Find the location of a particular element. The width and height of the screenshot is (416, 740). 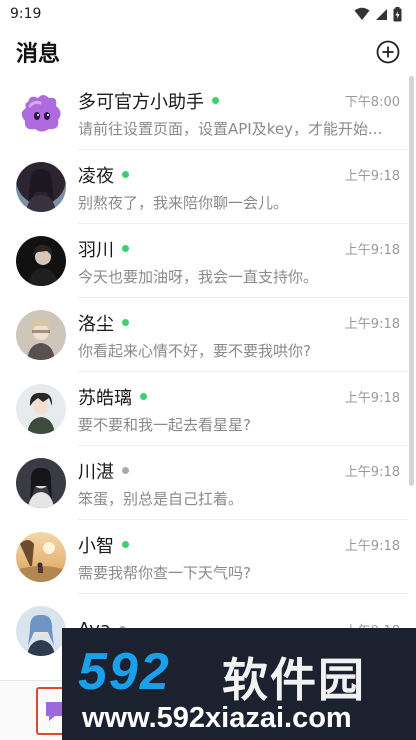

status-bar: 9:19 is located at coordinates (208, 14).